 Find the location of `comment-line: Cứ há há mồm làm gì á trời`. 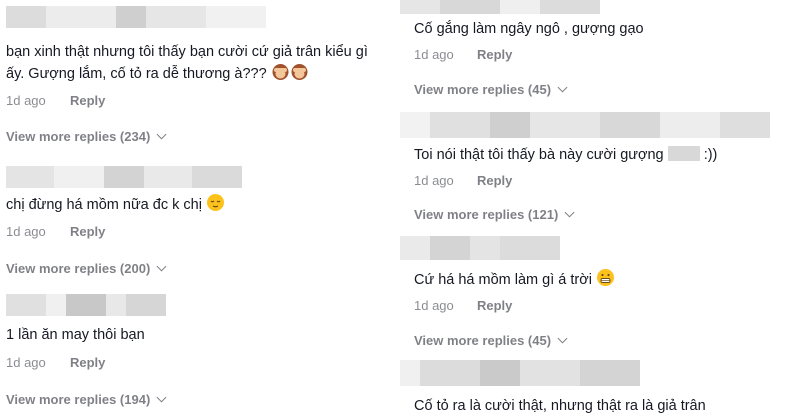

comment-line: Cứ há há mồm làm gì á trời is located at coordinates (503, 280).